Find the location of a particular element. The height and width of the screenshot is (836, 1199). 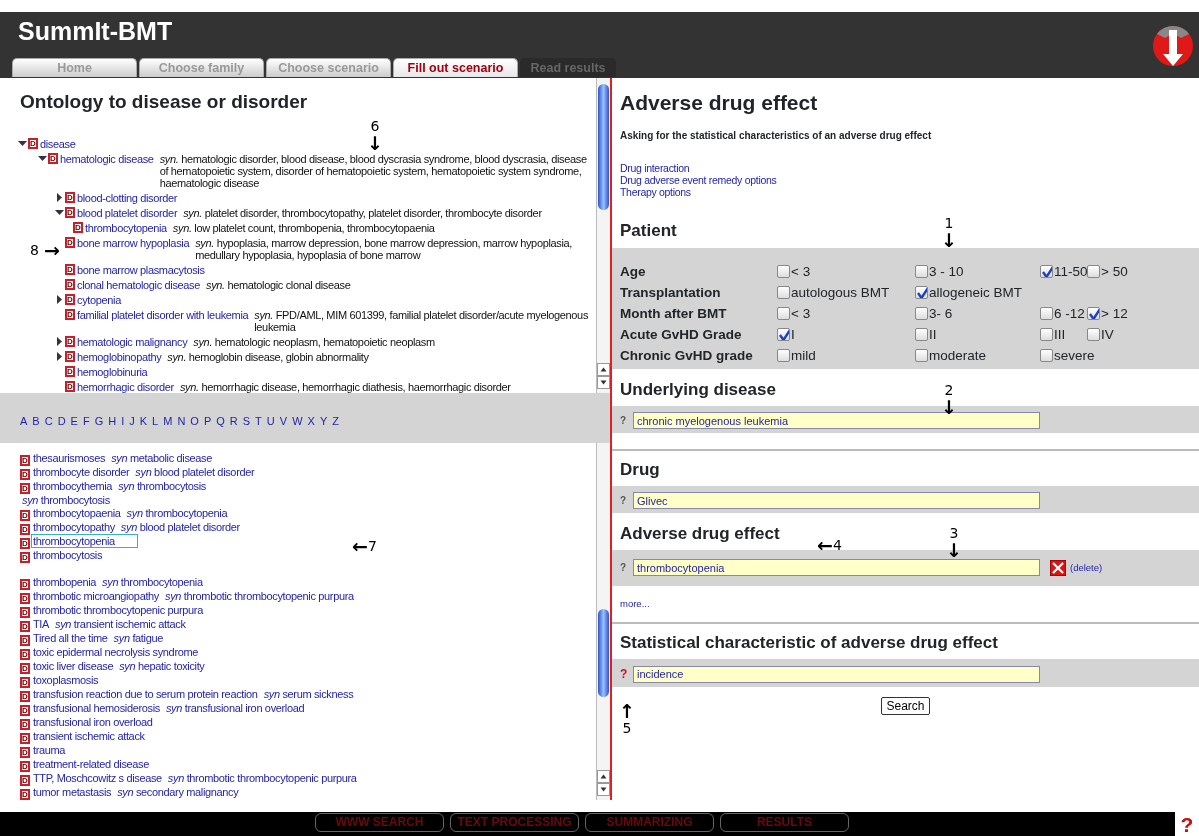

index-term-link: TIA is located at coordinates (41, 624).